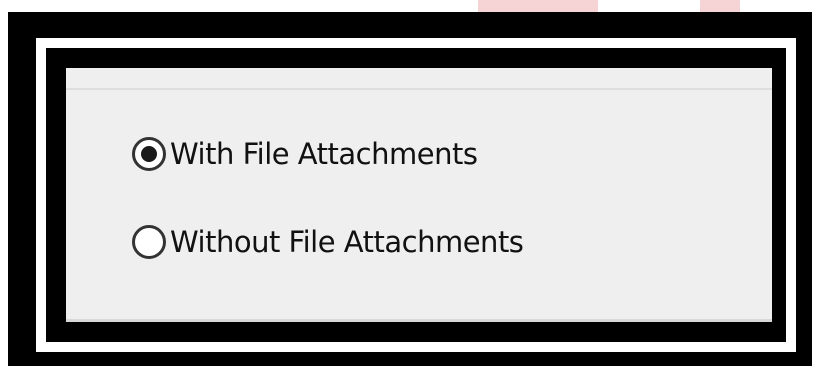 The height and width of the screenshot is (377, 820). I want to click on radio-label-with-attachments: With File Attachments, so click(324, 154).